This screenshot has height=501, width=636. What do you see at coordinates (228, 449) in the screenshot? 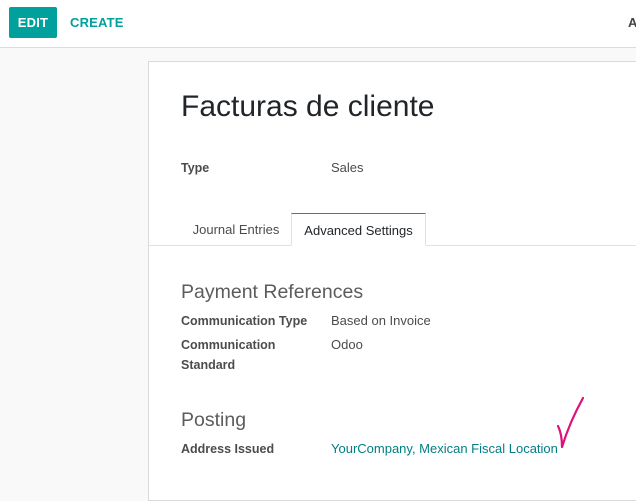
I see `address-issued-label: Address Issued` at bounding box center [228, 449].